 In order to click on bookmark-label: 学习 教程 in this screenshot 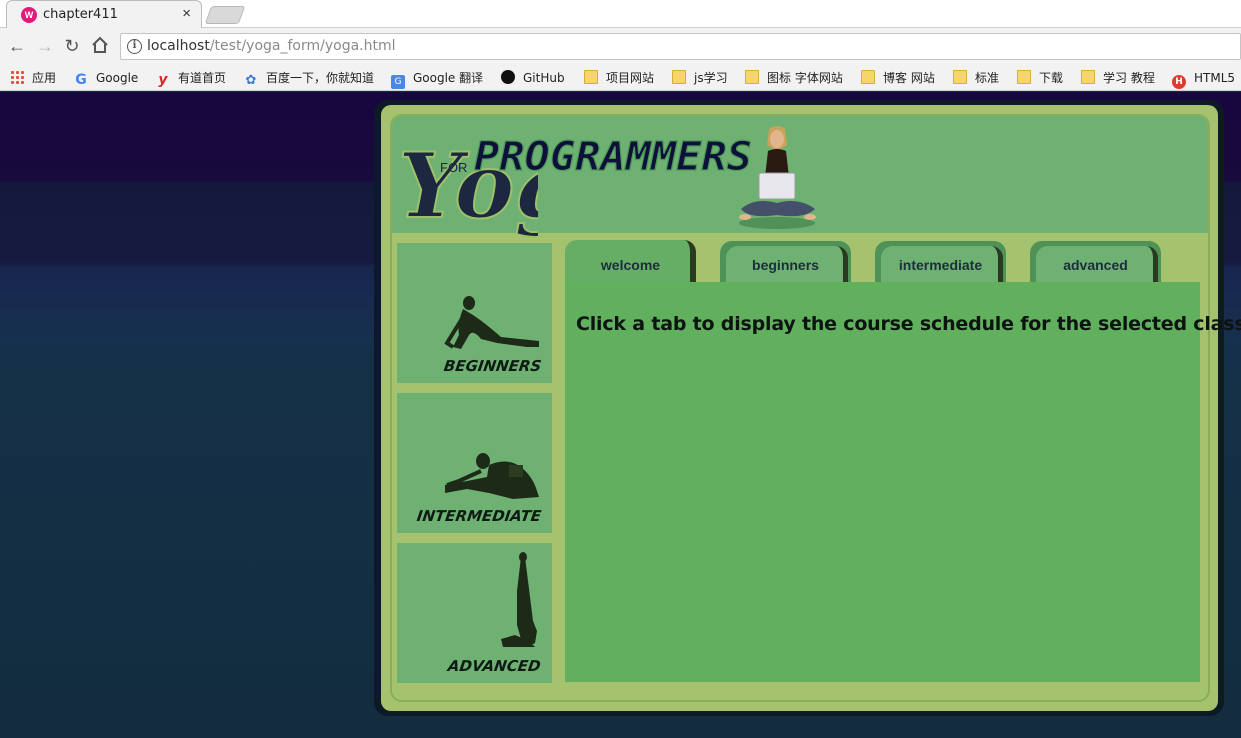, I will do `click(1129, 78)`.